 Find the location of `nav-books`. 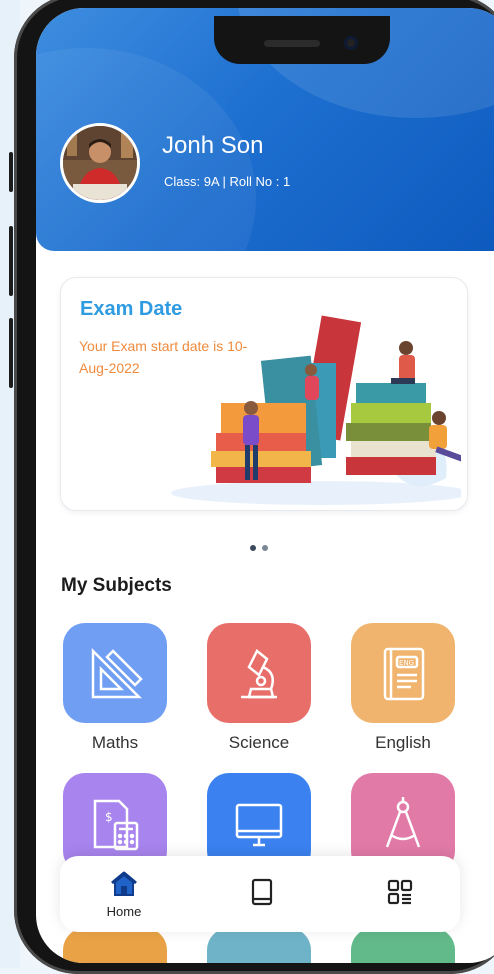

nav-books is located at coordinates (262, 894).